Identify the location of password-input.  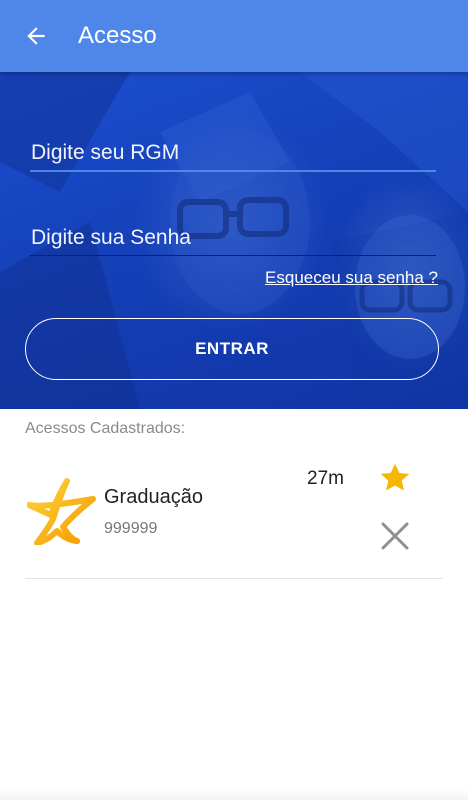
(233, 238).